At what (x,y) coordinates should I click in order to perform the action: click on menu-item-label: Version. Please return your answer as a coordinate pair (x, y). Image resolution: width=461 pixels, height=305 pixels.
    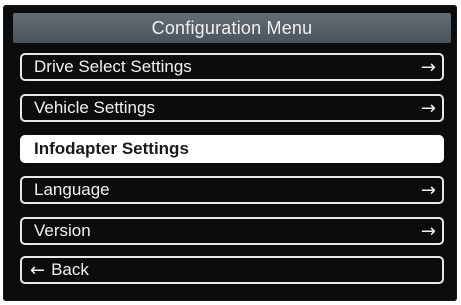
    Looking at the image, I should click on (62, 230).